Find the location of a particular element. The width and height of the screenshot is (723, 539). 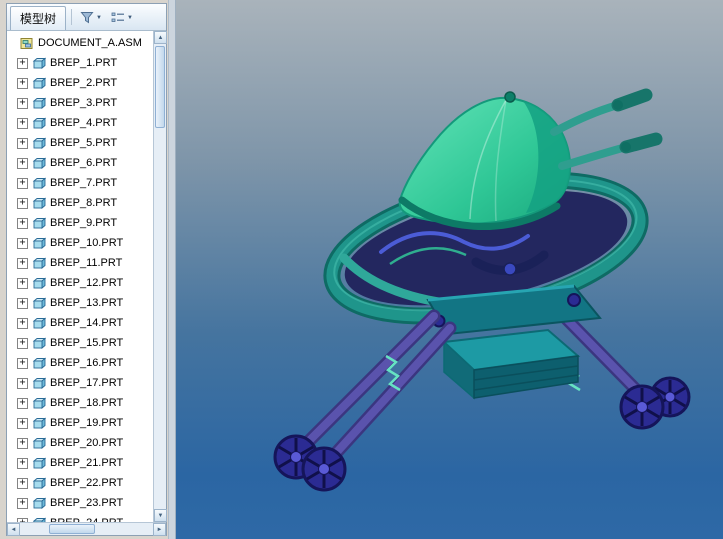

model-tree-header: 模型树 ▼ ▼ is located at coordinates (86, 17).